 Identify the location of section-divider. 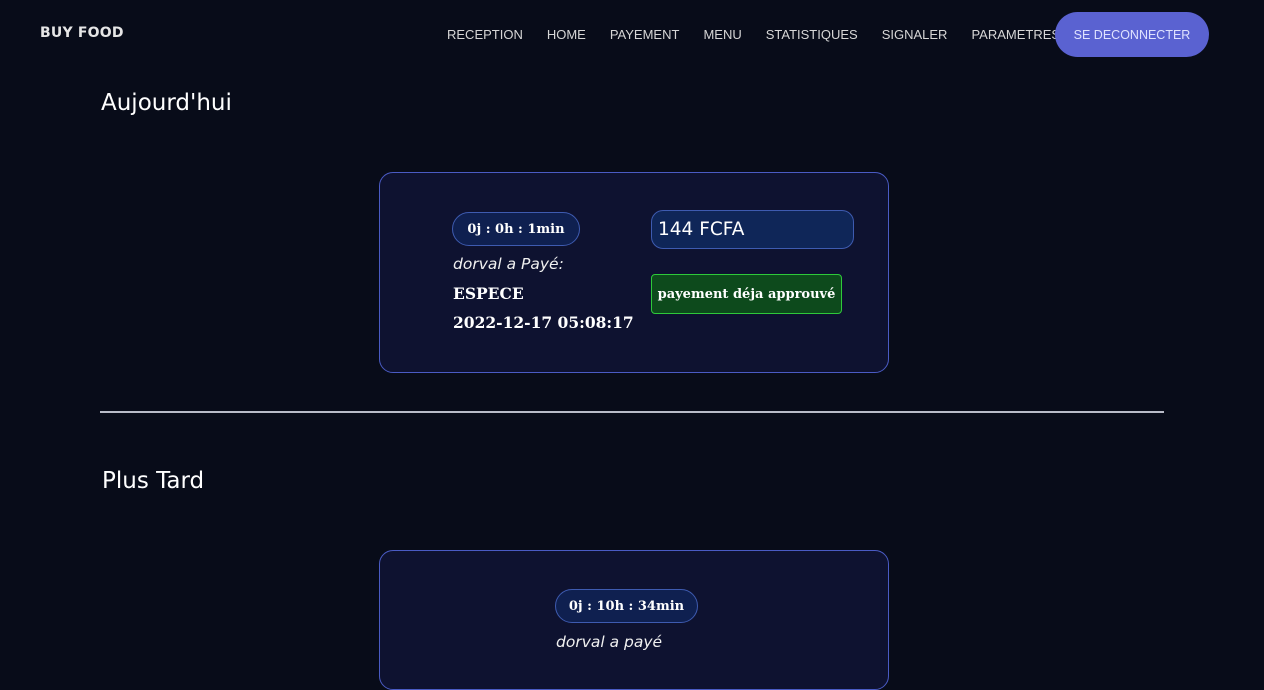
(632, 412).